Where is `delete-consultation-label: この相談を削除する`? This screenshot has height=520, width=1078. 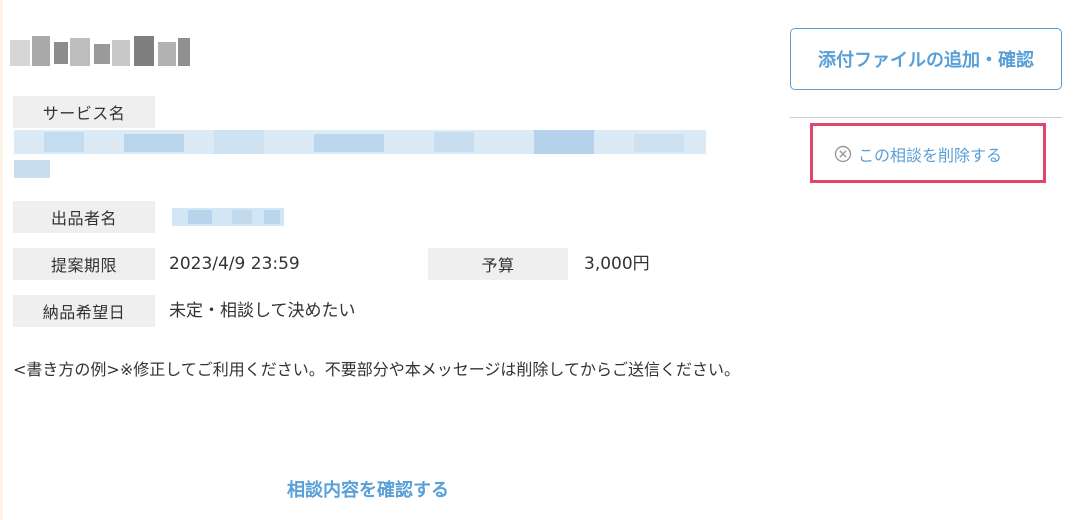
delete-consultation-label: この相談を削除する is located at coordinates (930, 155).